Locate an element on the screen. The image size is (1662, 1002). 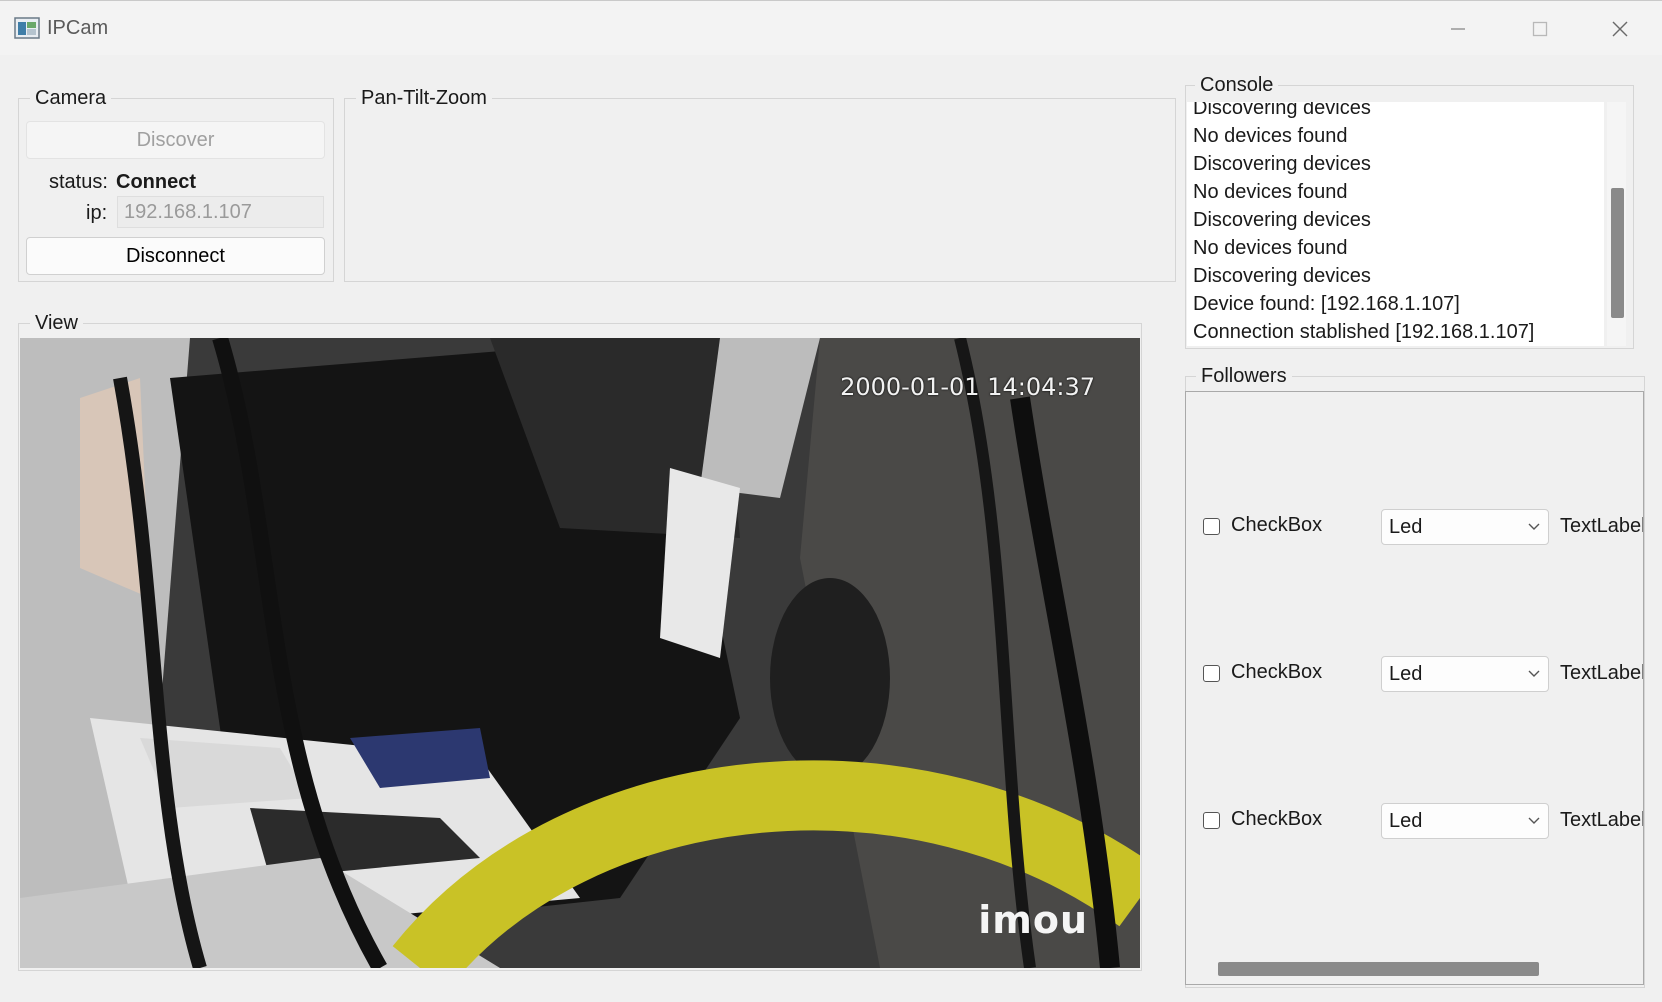
camera-legend: Camera is located at coordinates (71, 98).